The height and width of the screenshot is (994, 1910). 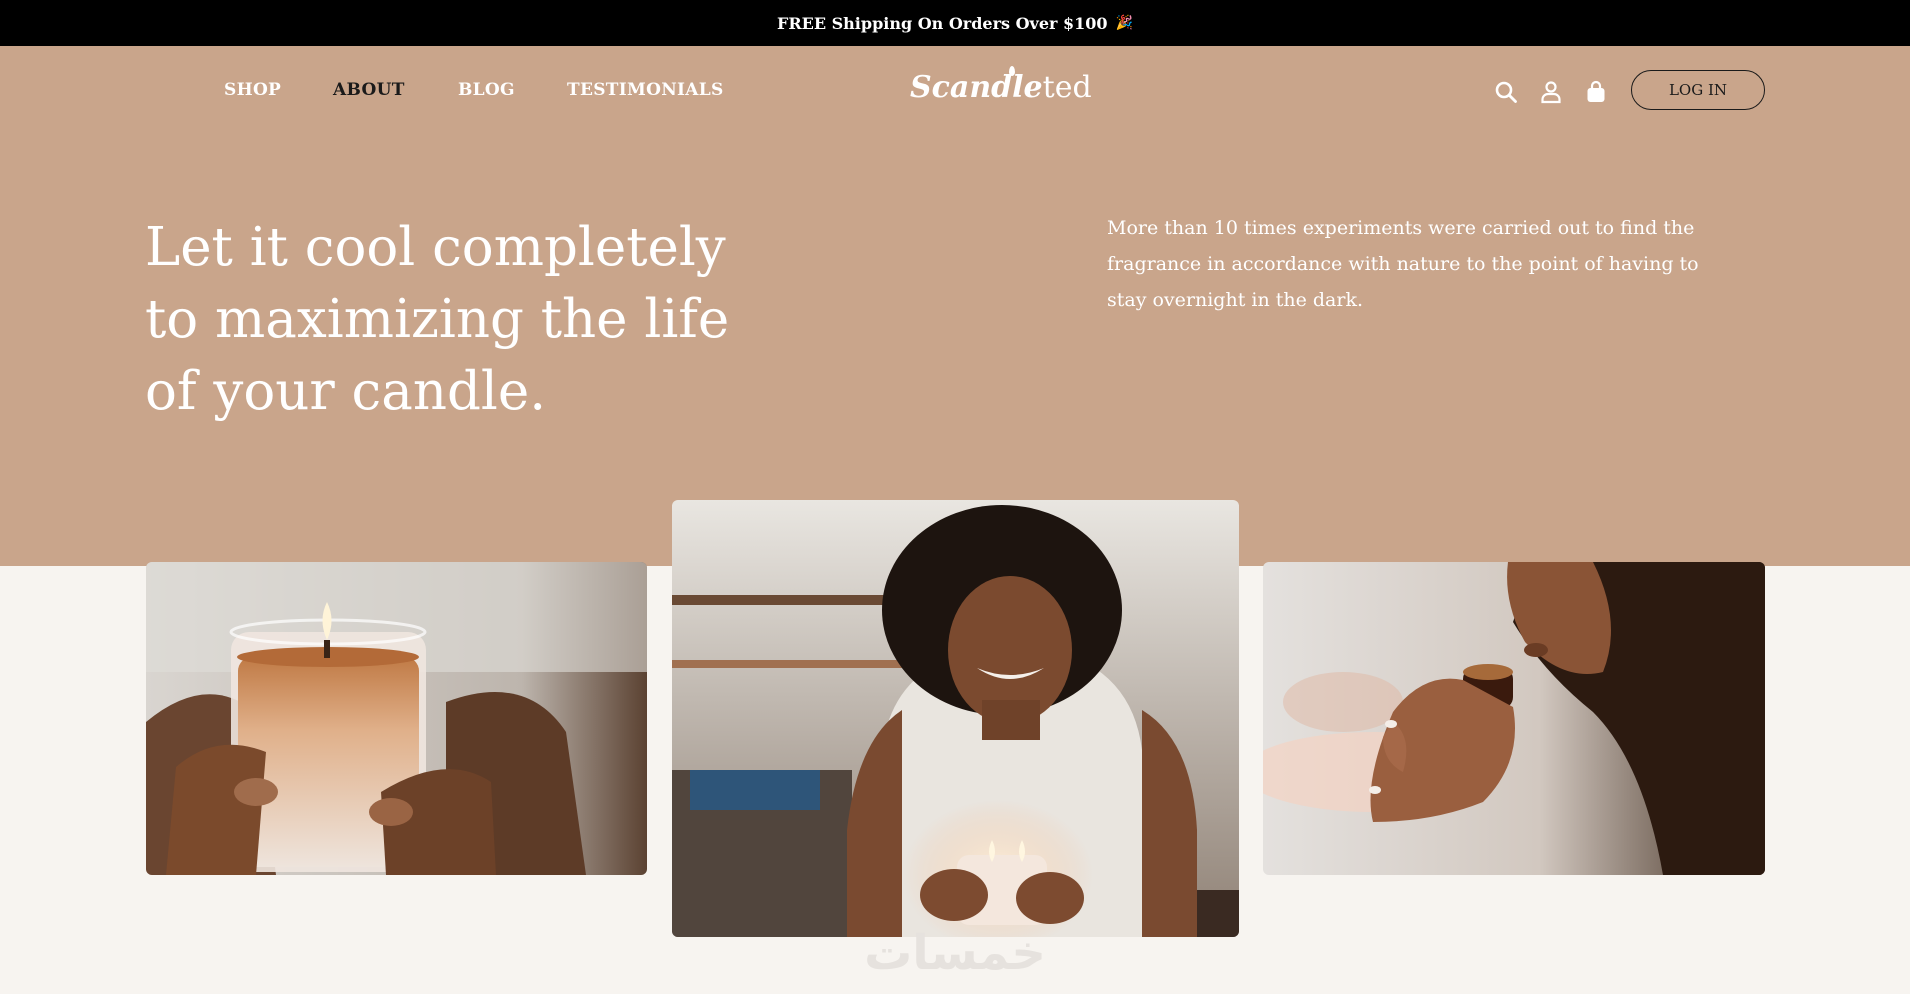 I want to click on announcement-bar: FREE Shipping On Orders Over $100 🎉, so click(x=955, y=23).